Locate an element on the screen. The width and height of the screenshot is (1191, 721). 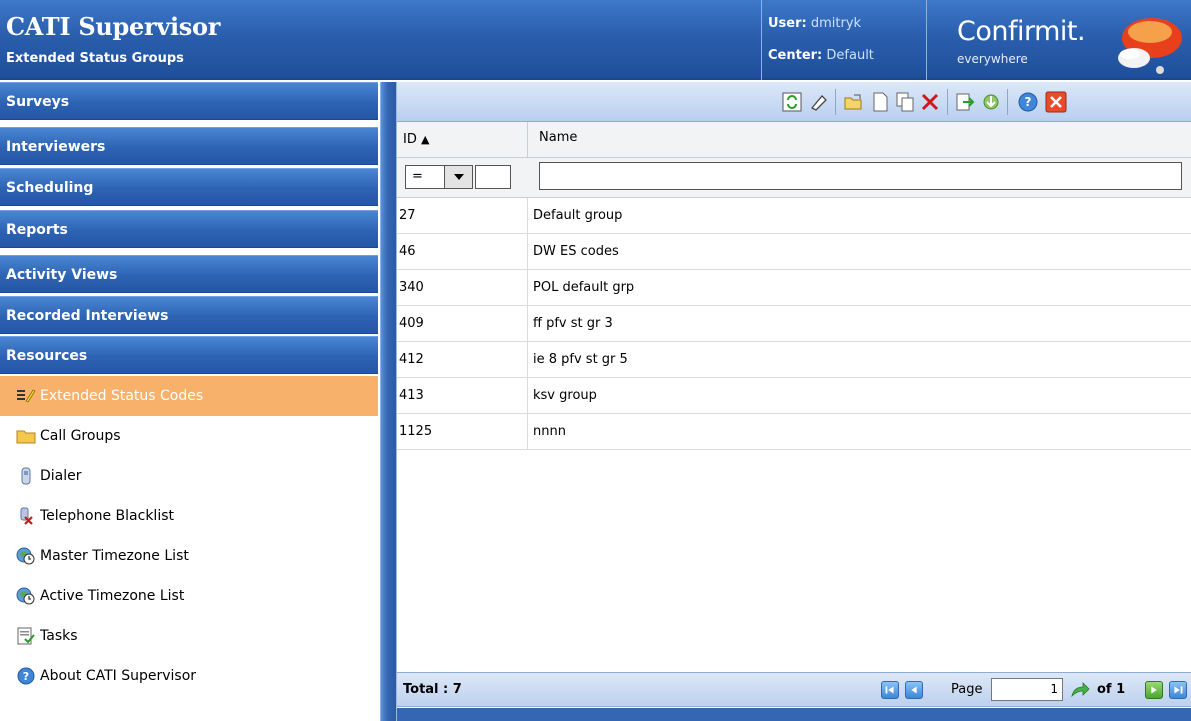
cell-name: ksv group is located at coordinates (565, 395).